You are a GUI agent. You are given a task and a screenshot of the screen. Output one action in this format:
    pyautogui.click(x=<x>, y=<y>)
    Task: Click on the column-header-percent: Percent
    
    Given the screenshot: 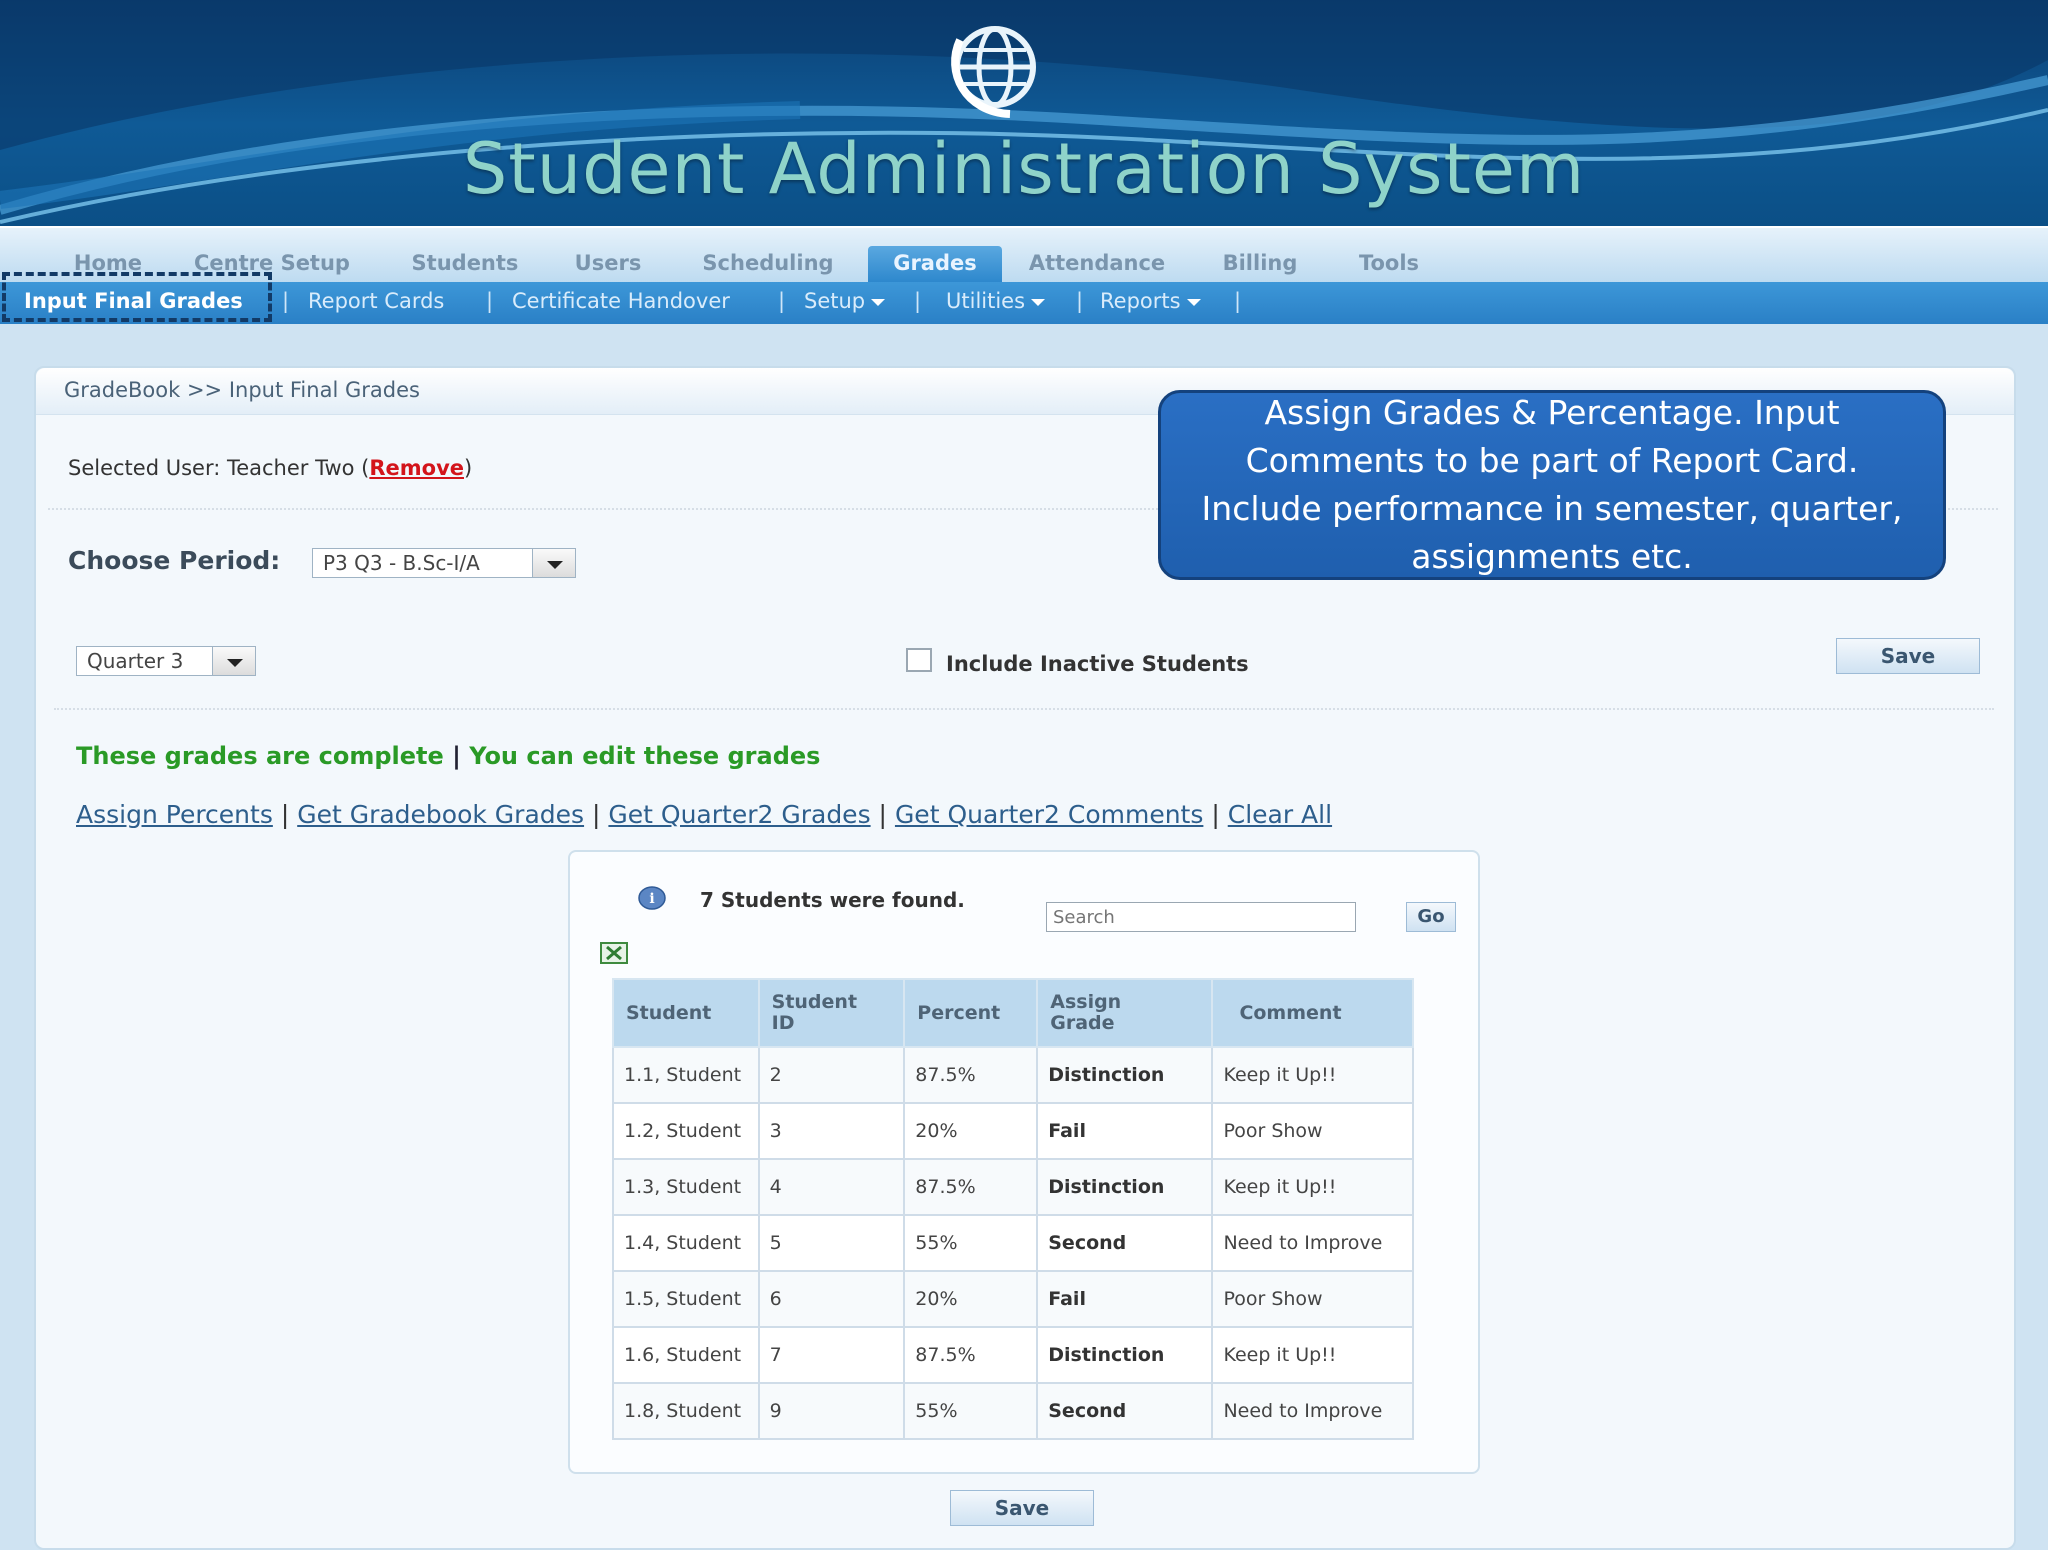 What is the action you would take?
    pyautogui.click(x=971, y=1013)
    